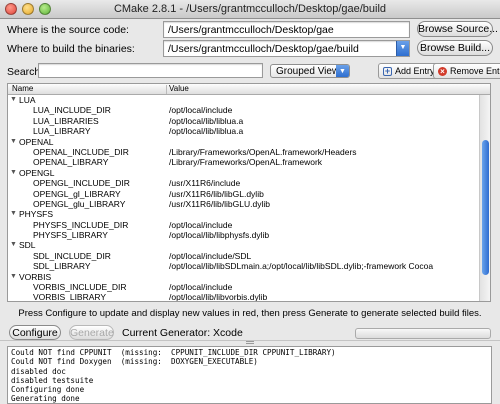 The width and height of the screenshot is (500, 404). What do you see at coordinates (38, 371) in the screenshot?
I see `log-line: disabled doc` at bounding box center [38, 371].